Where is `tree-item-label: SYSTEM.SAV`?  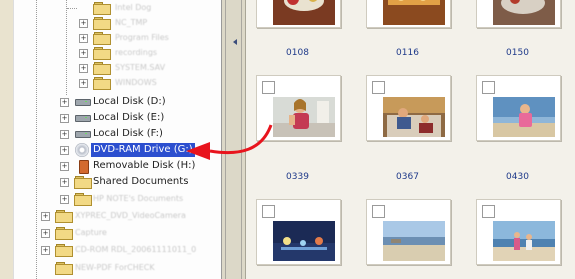 tree-item-label: SYSTEM.SAV is located at coordinates (140, 67).